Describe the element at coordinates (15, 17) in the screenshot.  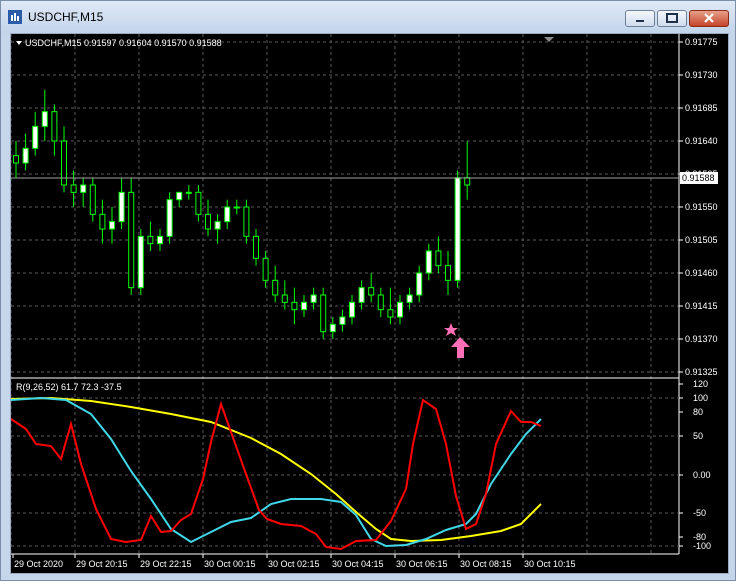
I see `chart-app-icon` at that location.